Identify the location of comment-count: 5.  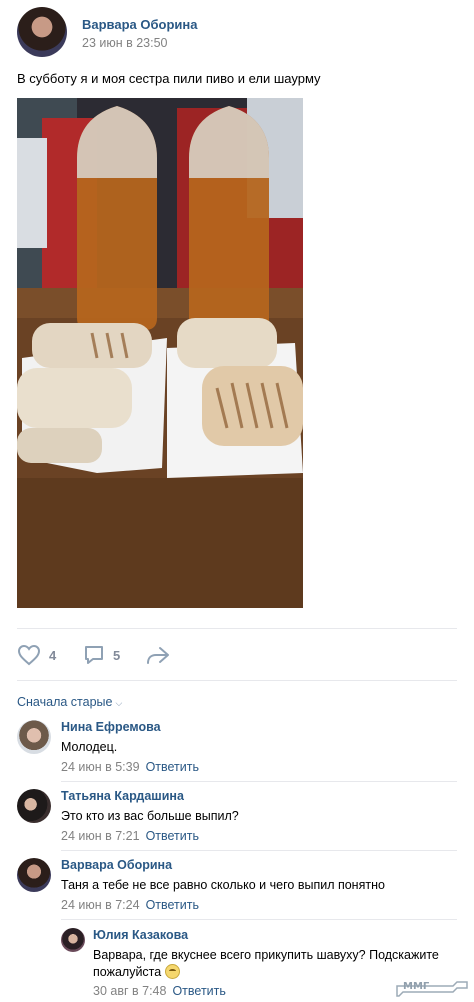
(117, 655).